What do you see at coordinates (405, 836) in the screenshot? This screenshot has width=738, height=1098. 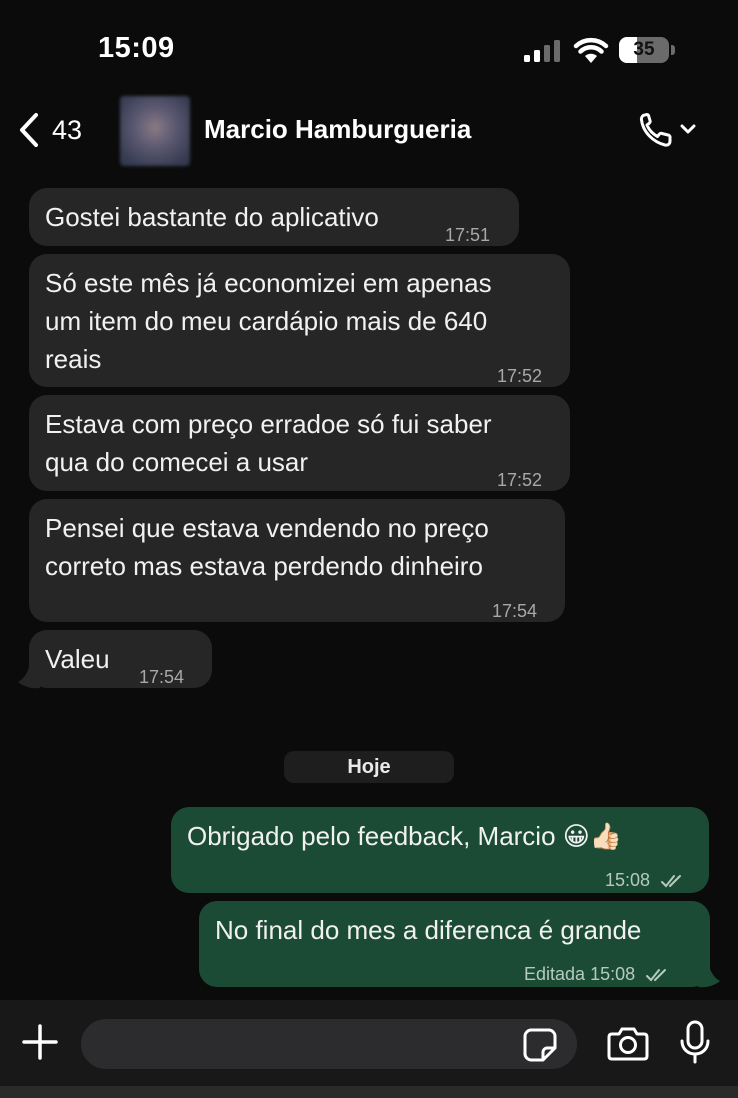 I see `message-text: Obrigado pelo feedback, Marcio 😀👍🏻` at bounding box center [405, 836].